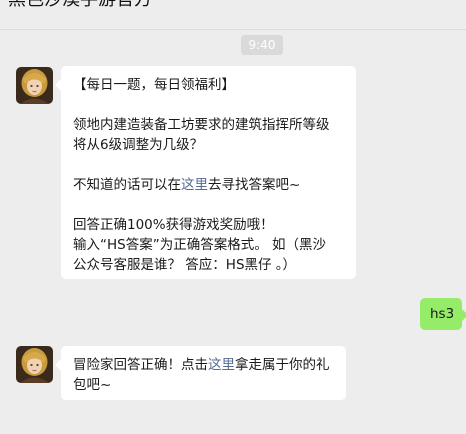 The height and width of the screenshot is (434, 466). Describe the element at coordinates (254, 185) in the screenshot. I see `hint-text-after: 去寻找答案吧~` at that location.